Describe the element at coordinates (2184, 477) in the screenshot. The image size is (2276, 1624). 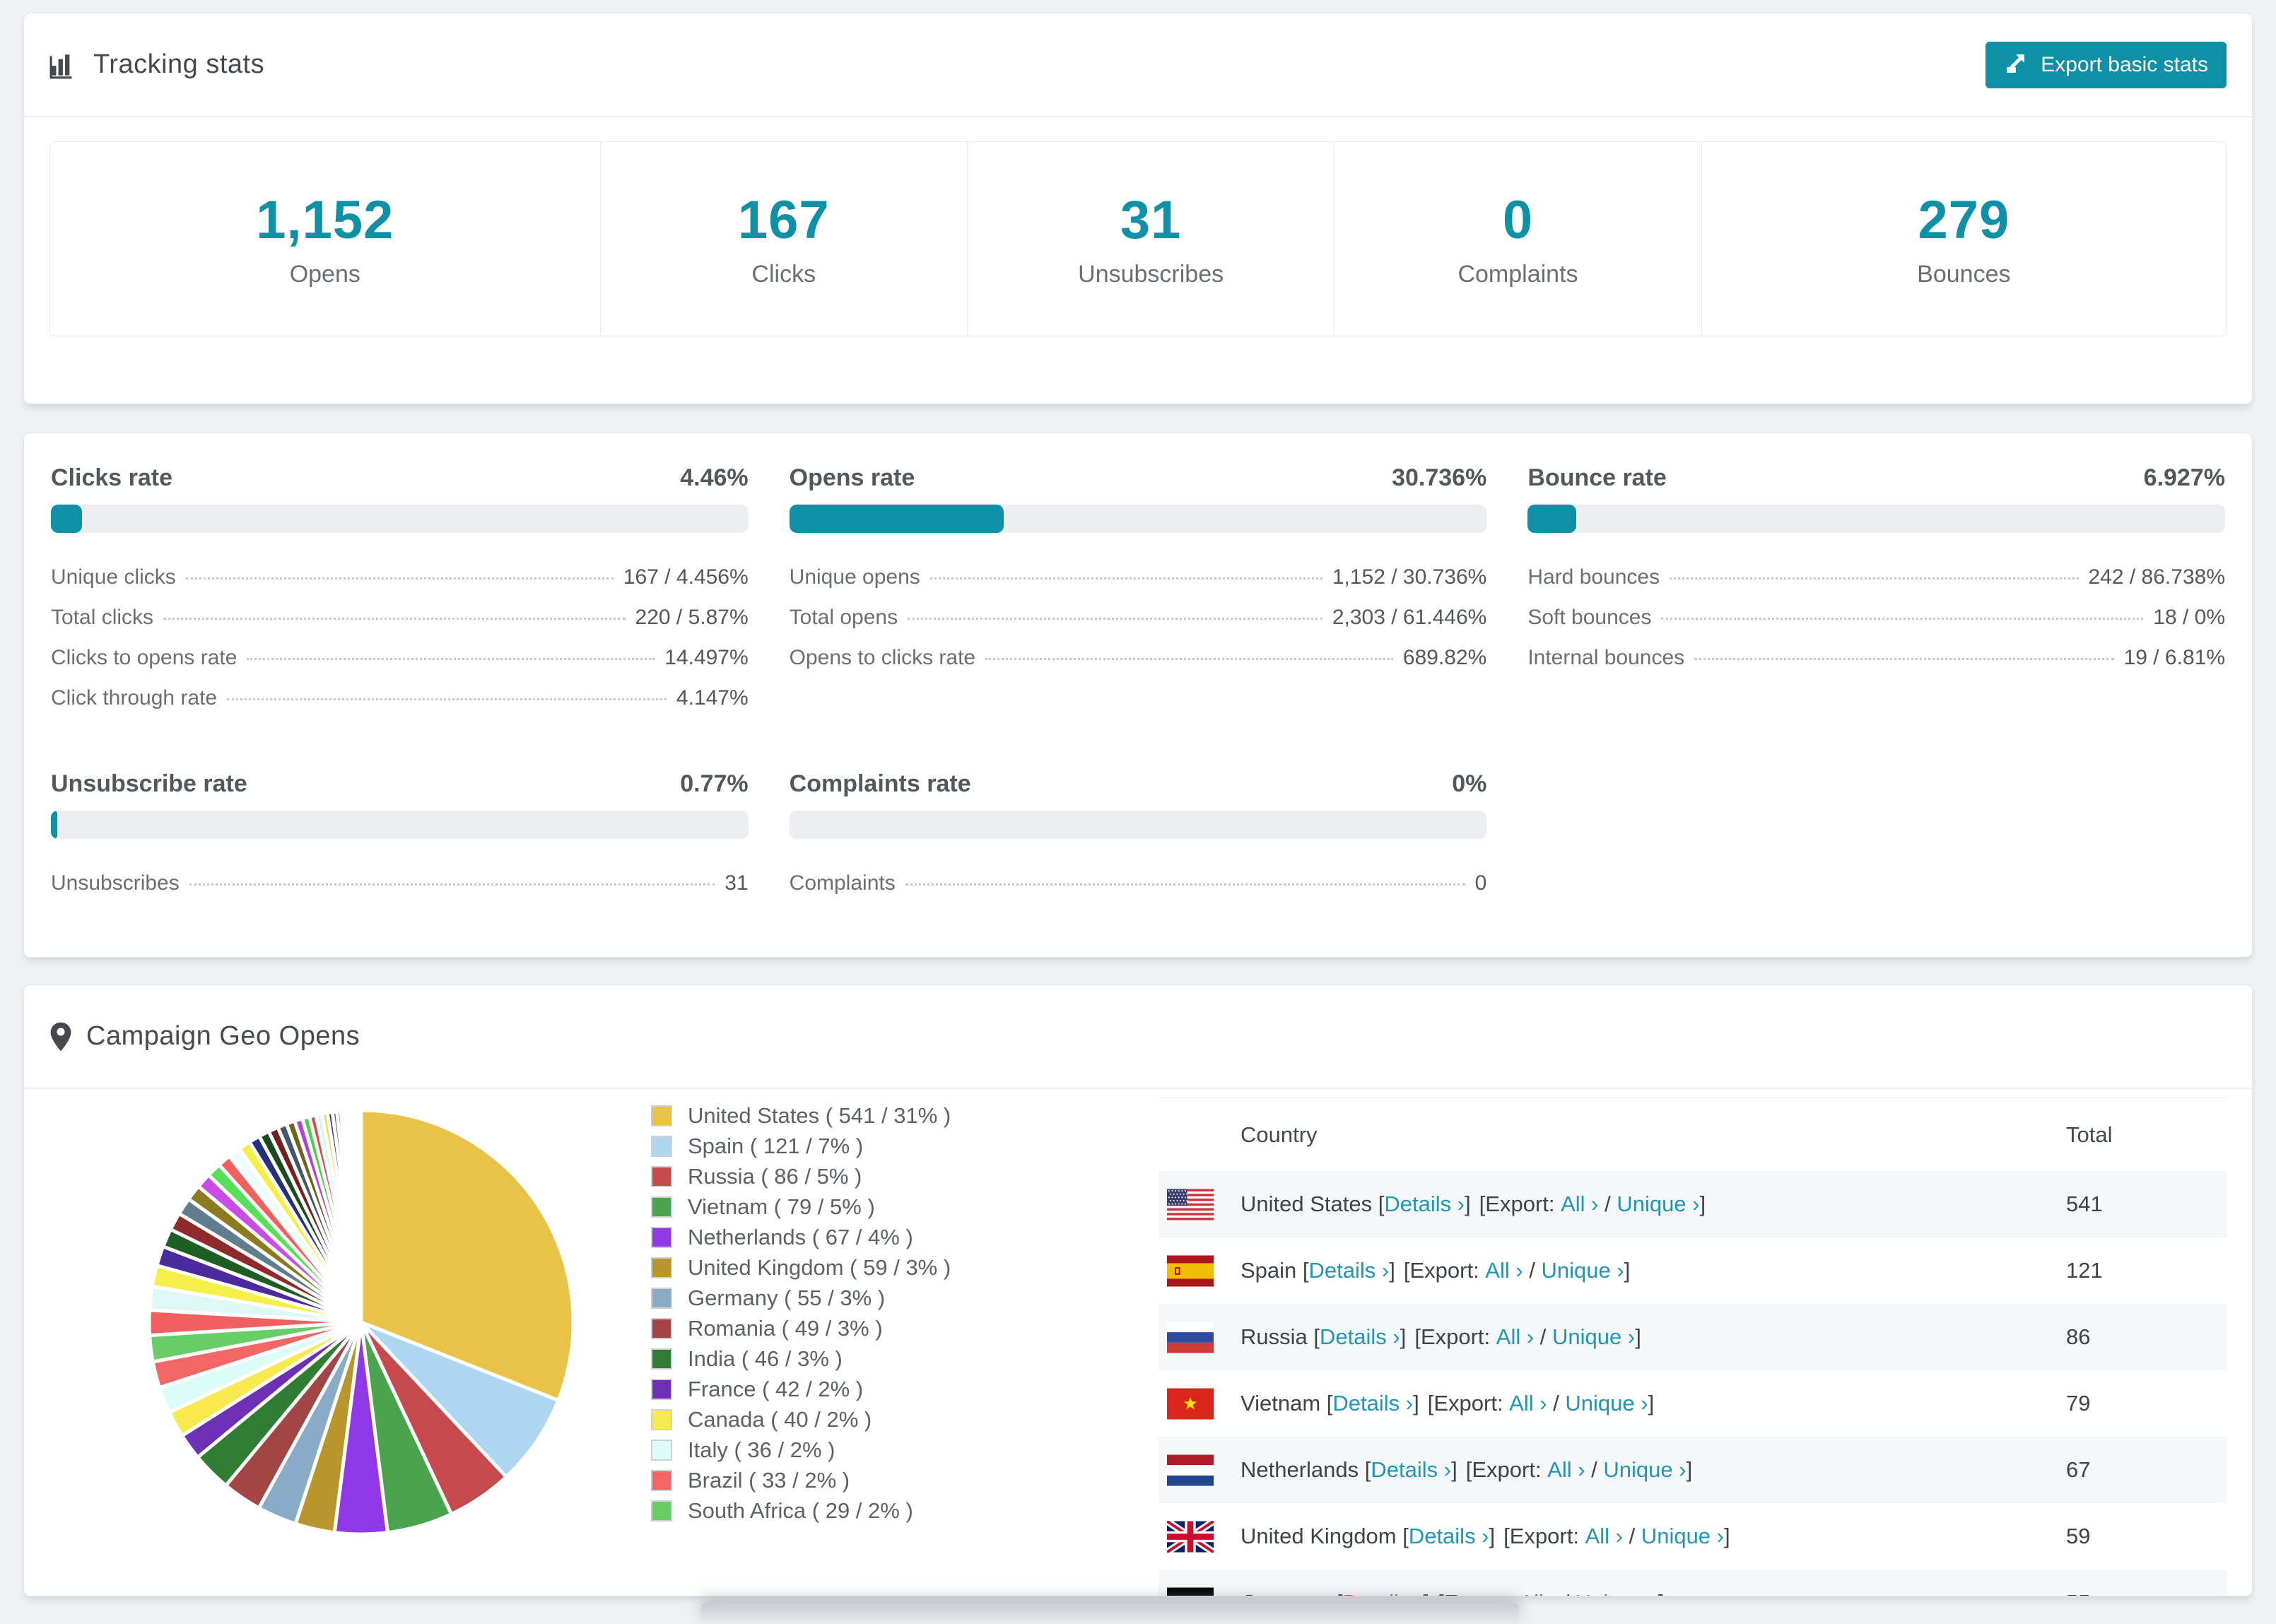
I see `rate-value: 6.927%` at that location.